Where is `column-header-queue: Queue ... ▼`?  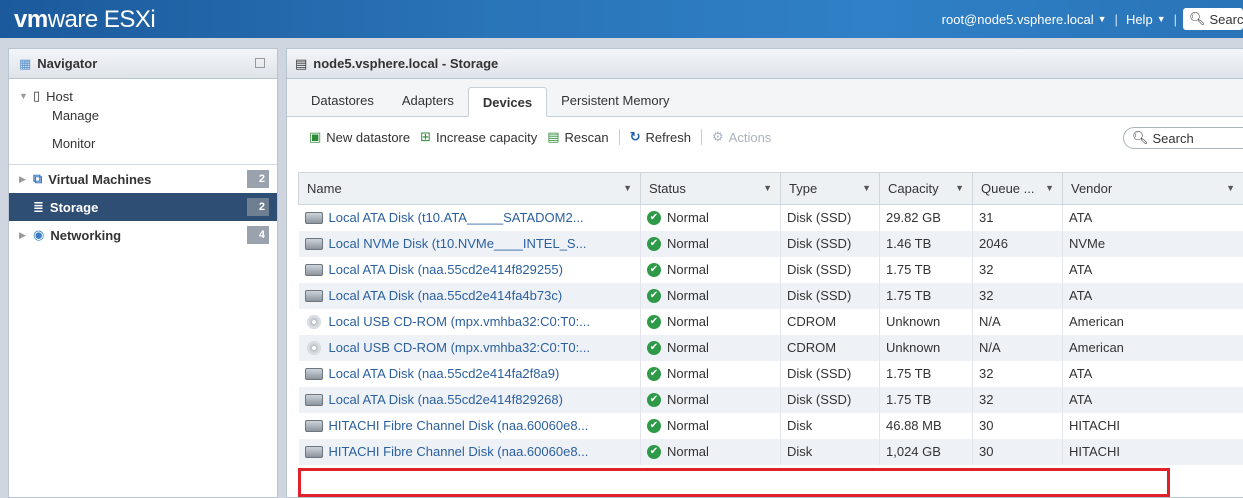
column-header-queue: Queue ... ▼ is located at coordinates (1017, 188).